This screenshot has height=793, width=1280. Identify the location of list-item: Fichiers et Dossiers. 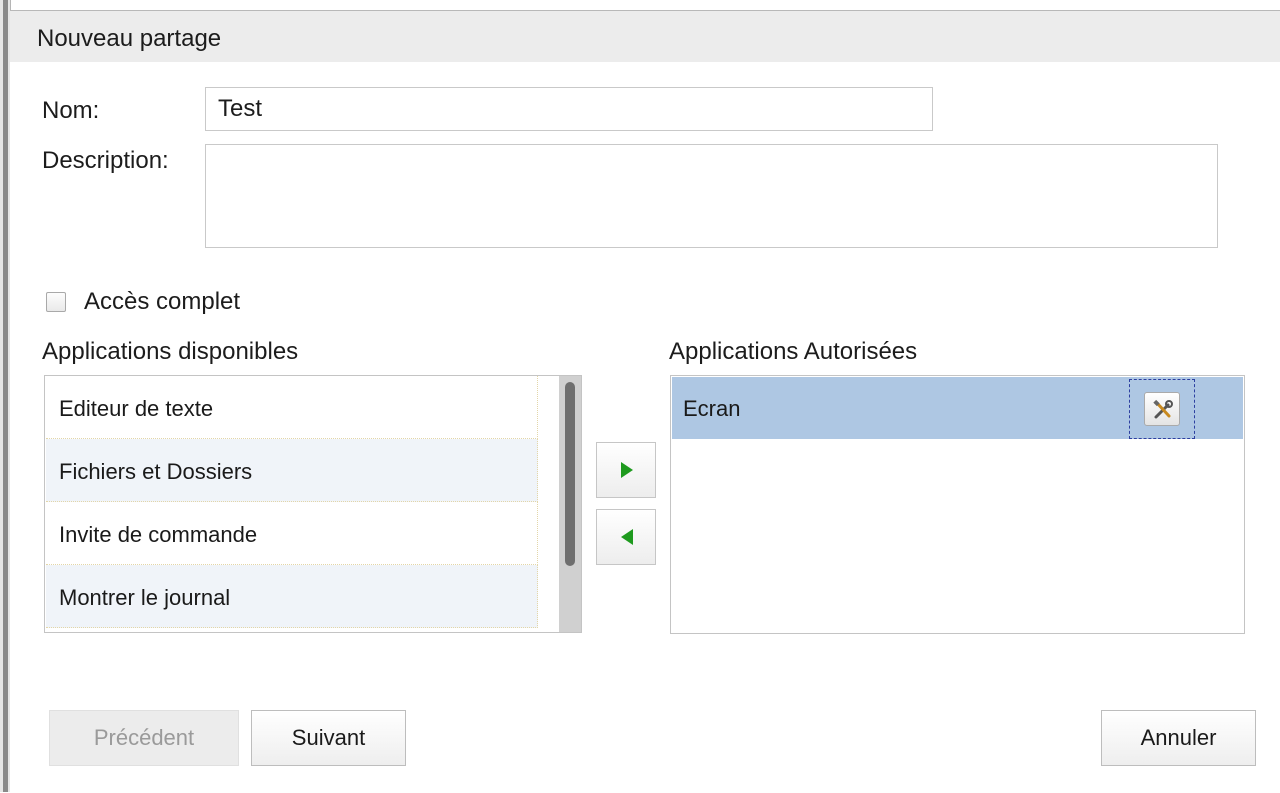
(292, 470).